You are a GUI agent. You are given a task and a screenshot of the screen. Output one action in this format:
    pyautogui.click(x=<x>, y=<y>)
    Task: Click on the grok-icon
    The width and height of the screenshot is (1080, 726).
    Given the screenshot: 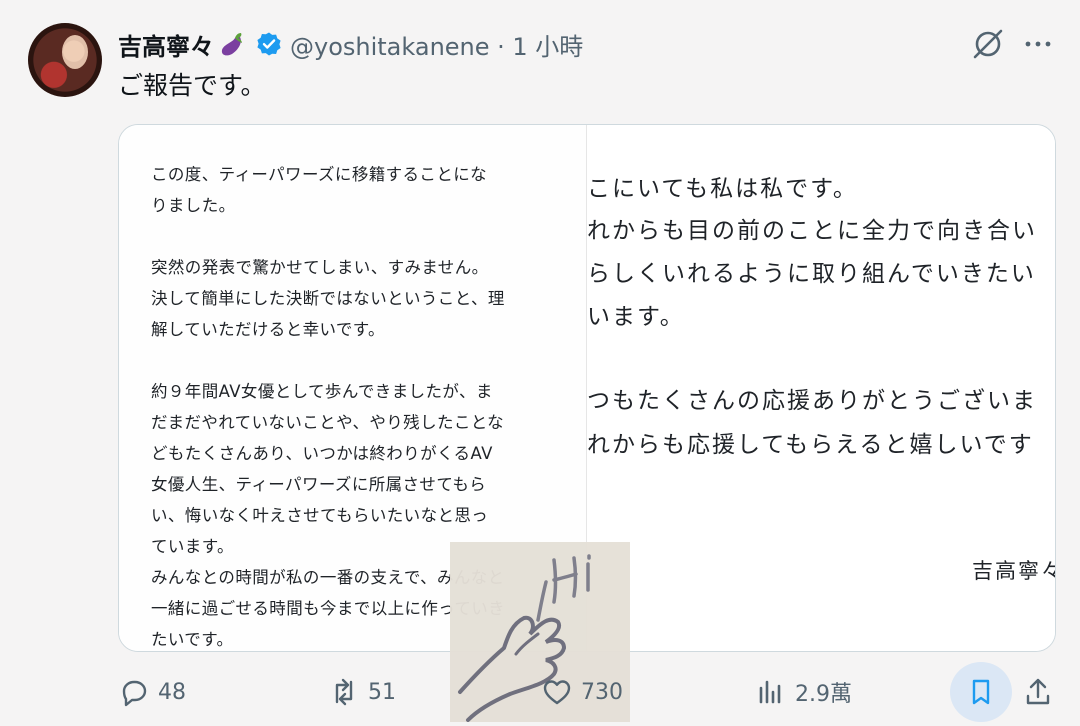 What is the action you would take?
    pyautogui.click(x=988, y=44)
    